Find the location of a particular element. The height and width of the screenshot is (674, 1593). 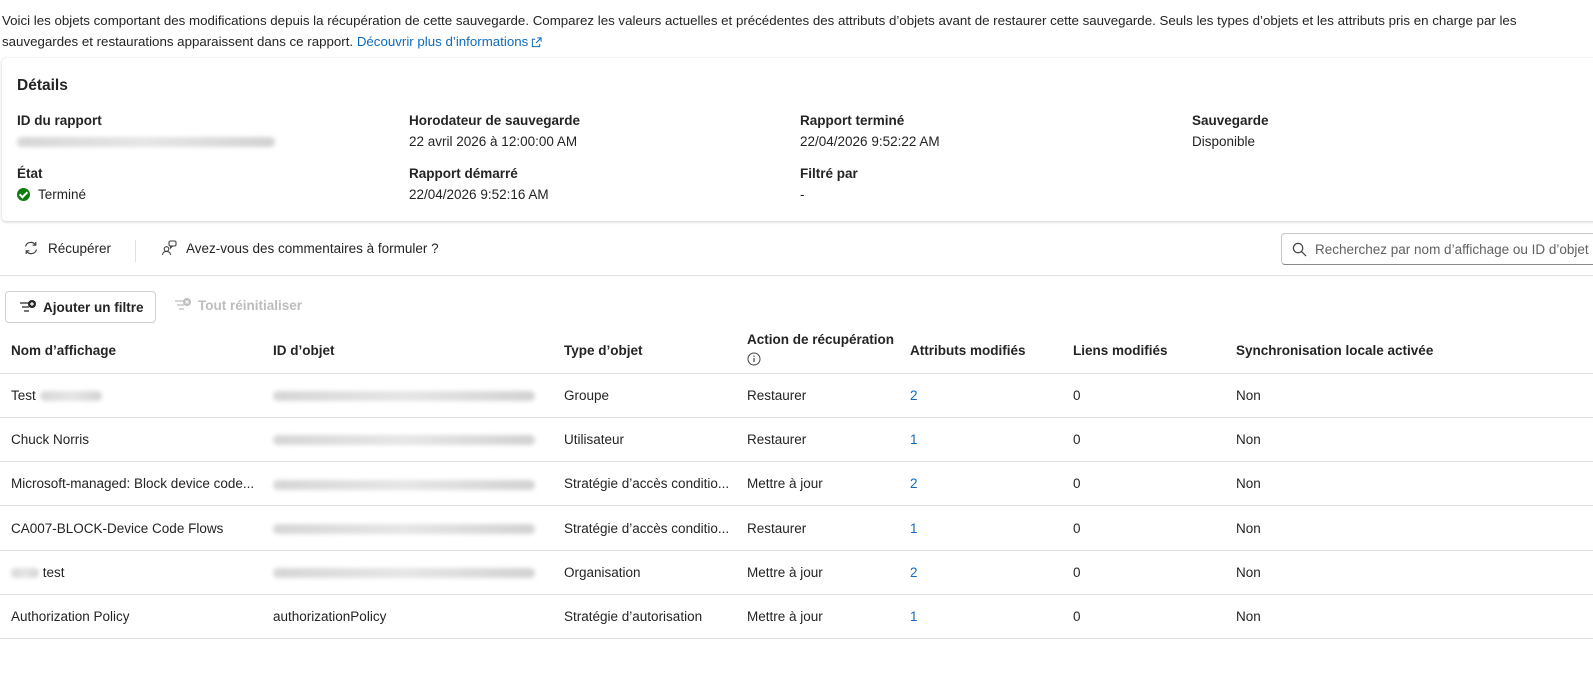

cell-display-name: Authorization Policy is located at coordinates (131, 617).